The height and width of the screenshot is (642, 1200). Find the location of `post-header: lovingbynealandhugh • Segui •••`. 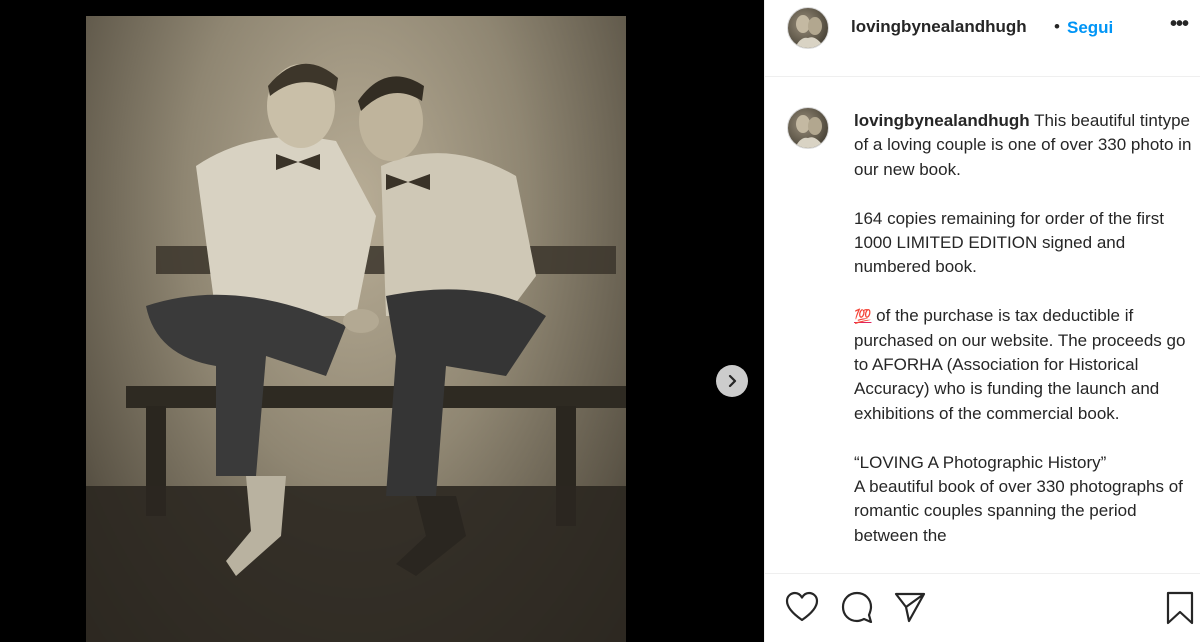

post-header: lovingbynealandhugh • Segui ••• is located at coordinates (982, 38).